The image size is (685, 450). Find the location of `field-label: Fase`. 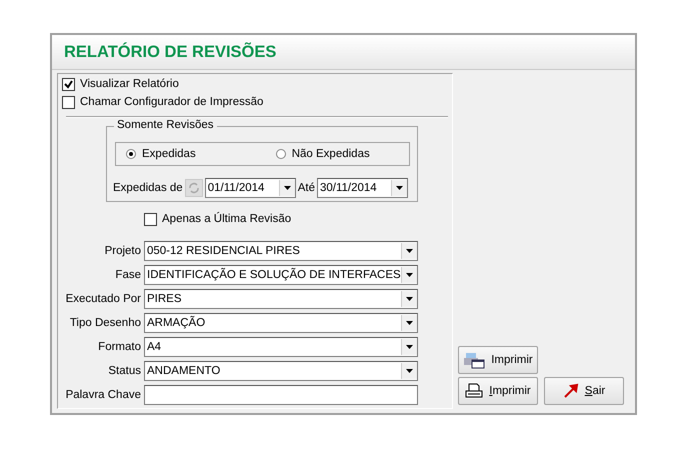

field-label: Fase is located at coordinates (127, 275).